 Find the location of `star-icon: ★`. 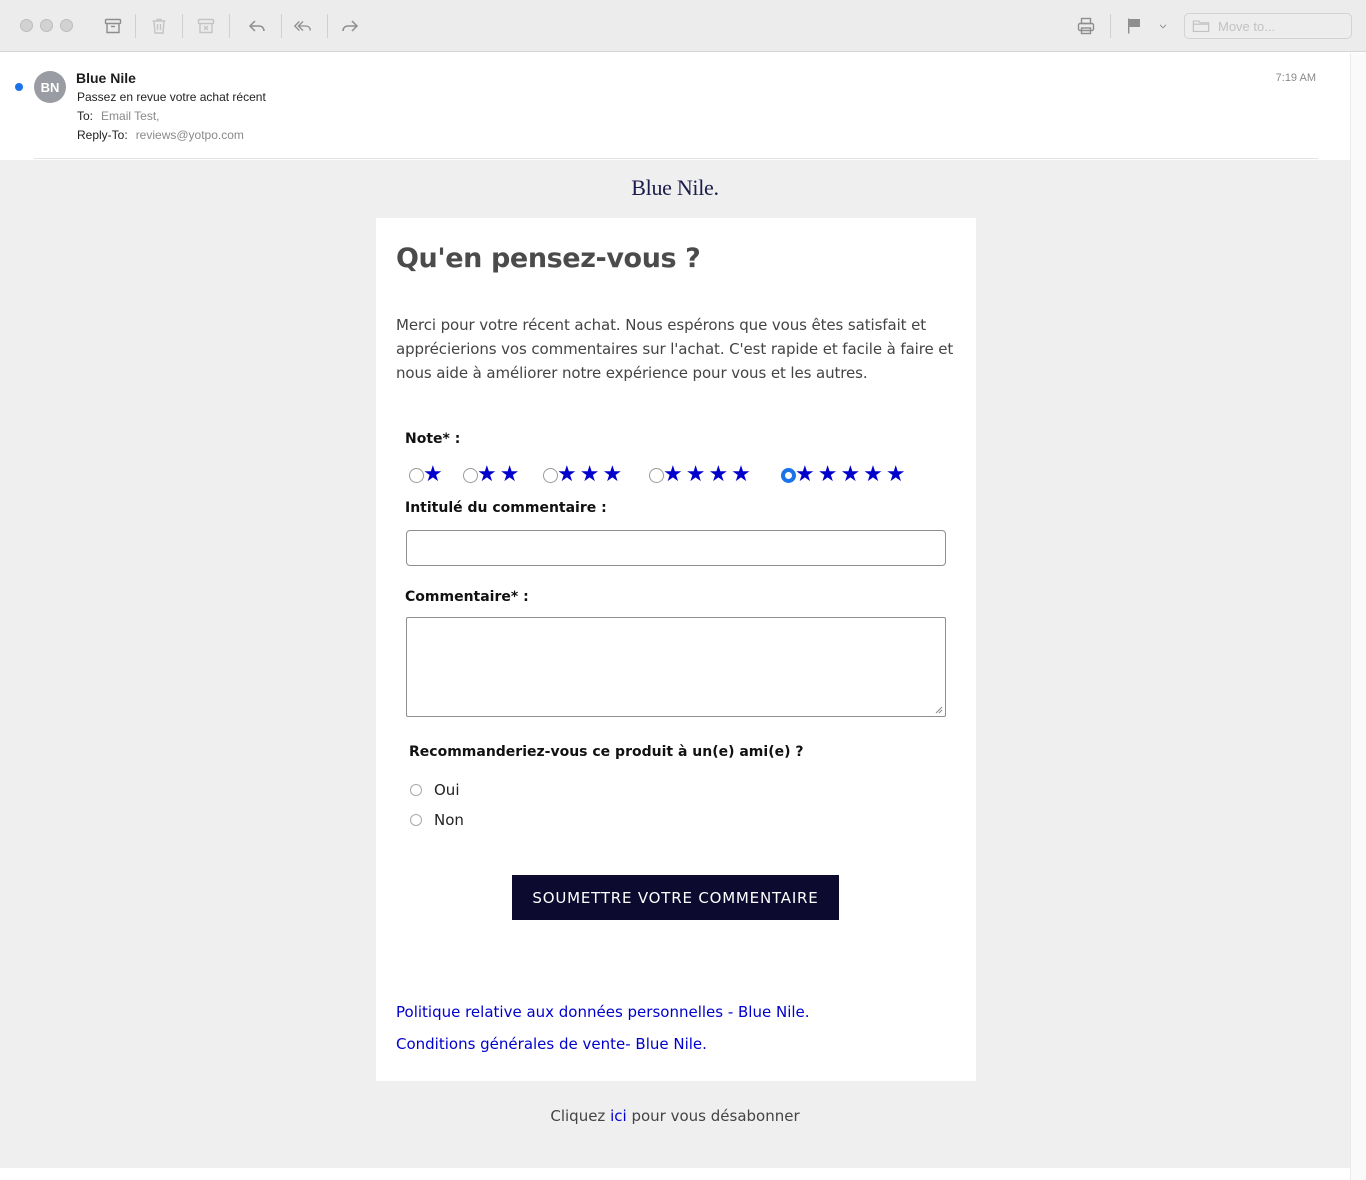

star-icon: ★ is located at coordinates (434, 474).